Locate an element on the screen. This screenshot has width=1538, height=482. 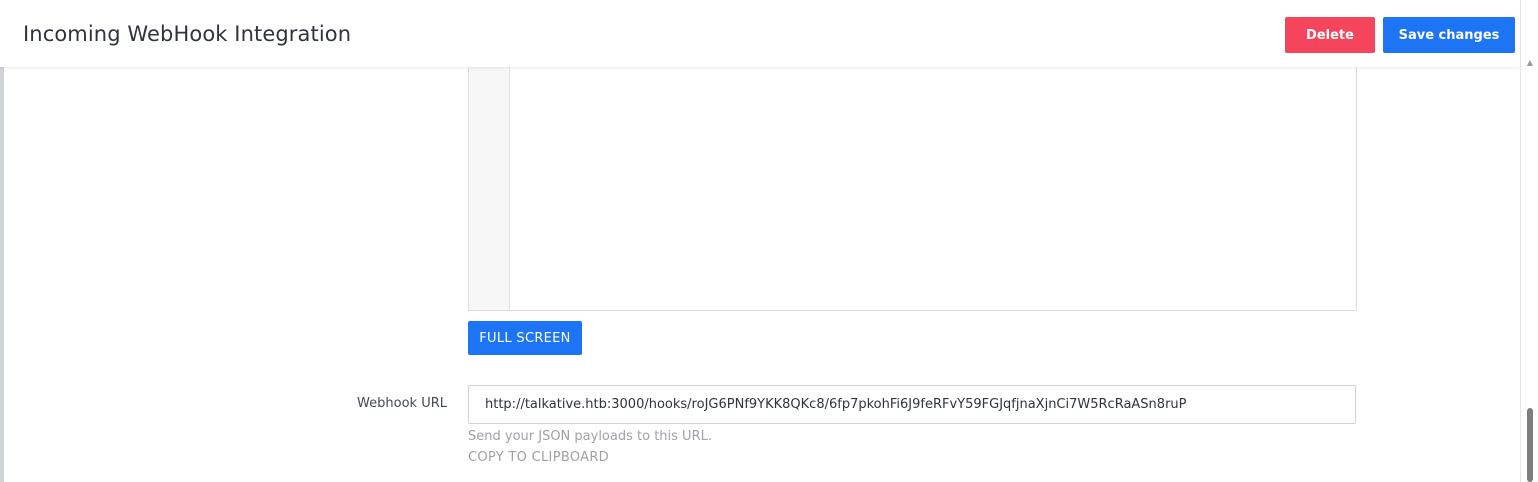
copy-to-clipboard-link: COPY TO CLIPBOARD is located at coordinates (538, 457).